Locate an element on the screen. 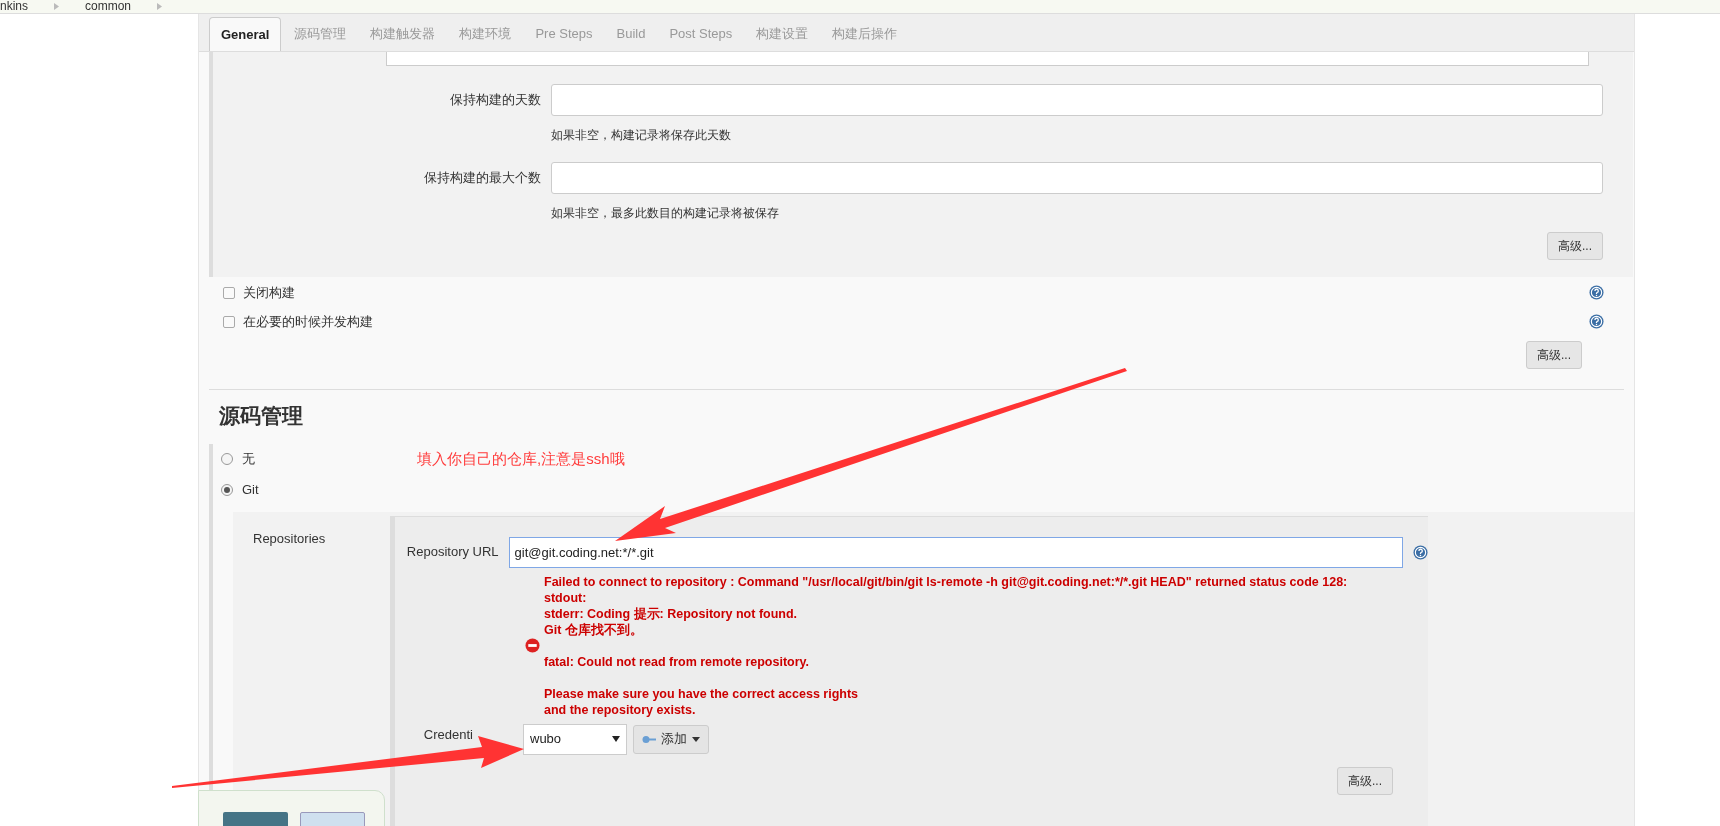  field-label: Repositories is located at coordinates (289, 538).